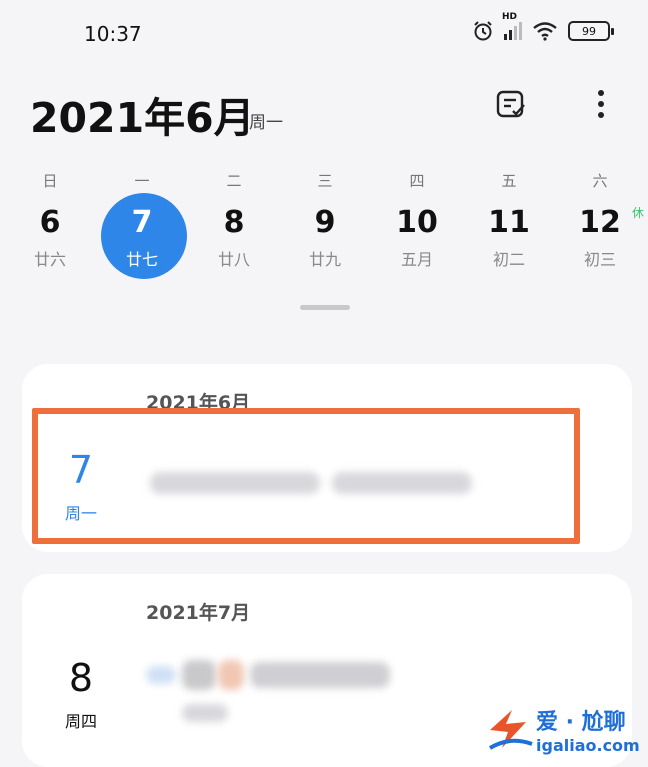 This screenshot has width=648, height=767. I want to click on day-lunar: 五月, so click(416, 259).